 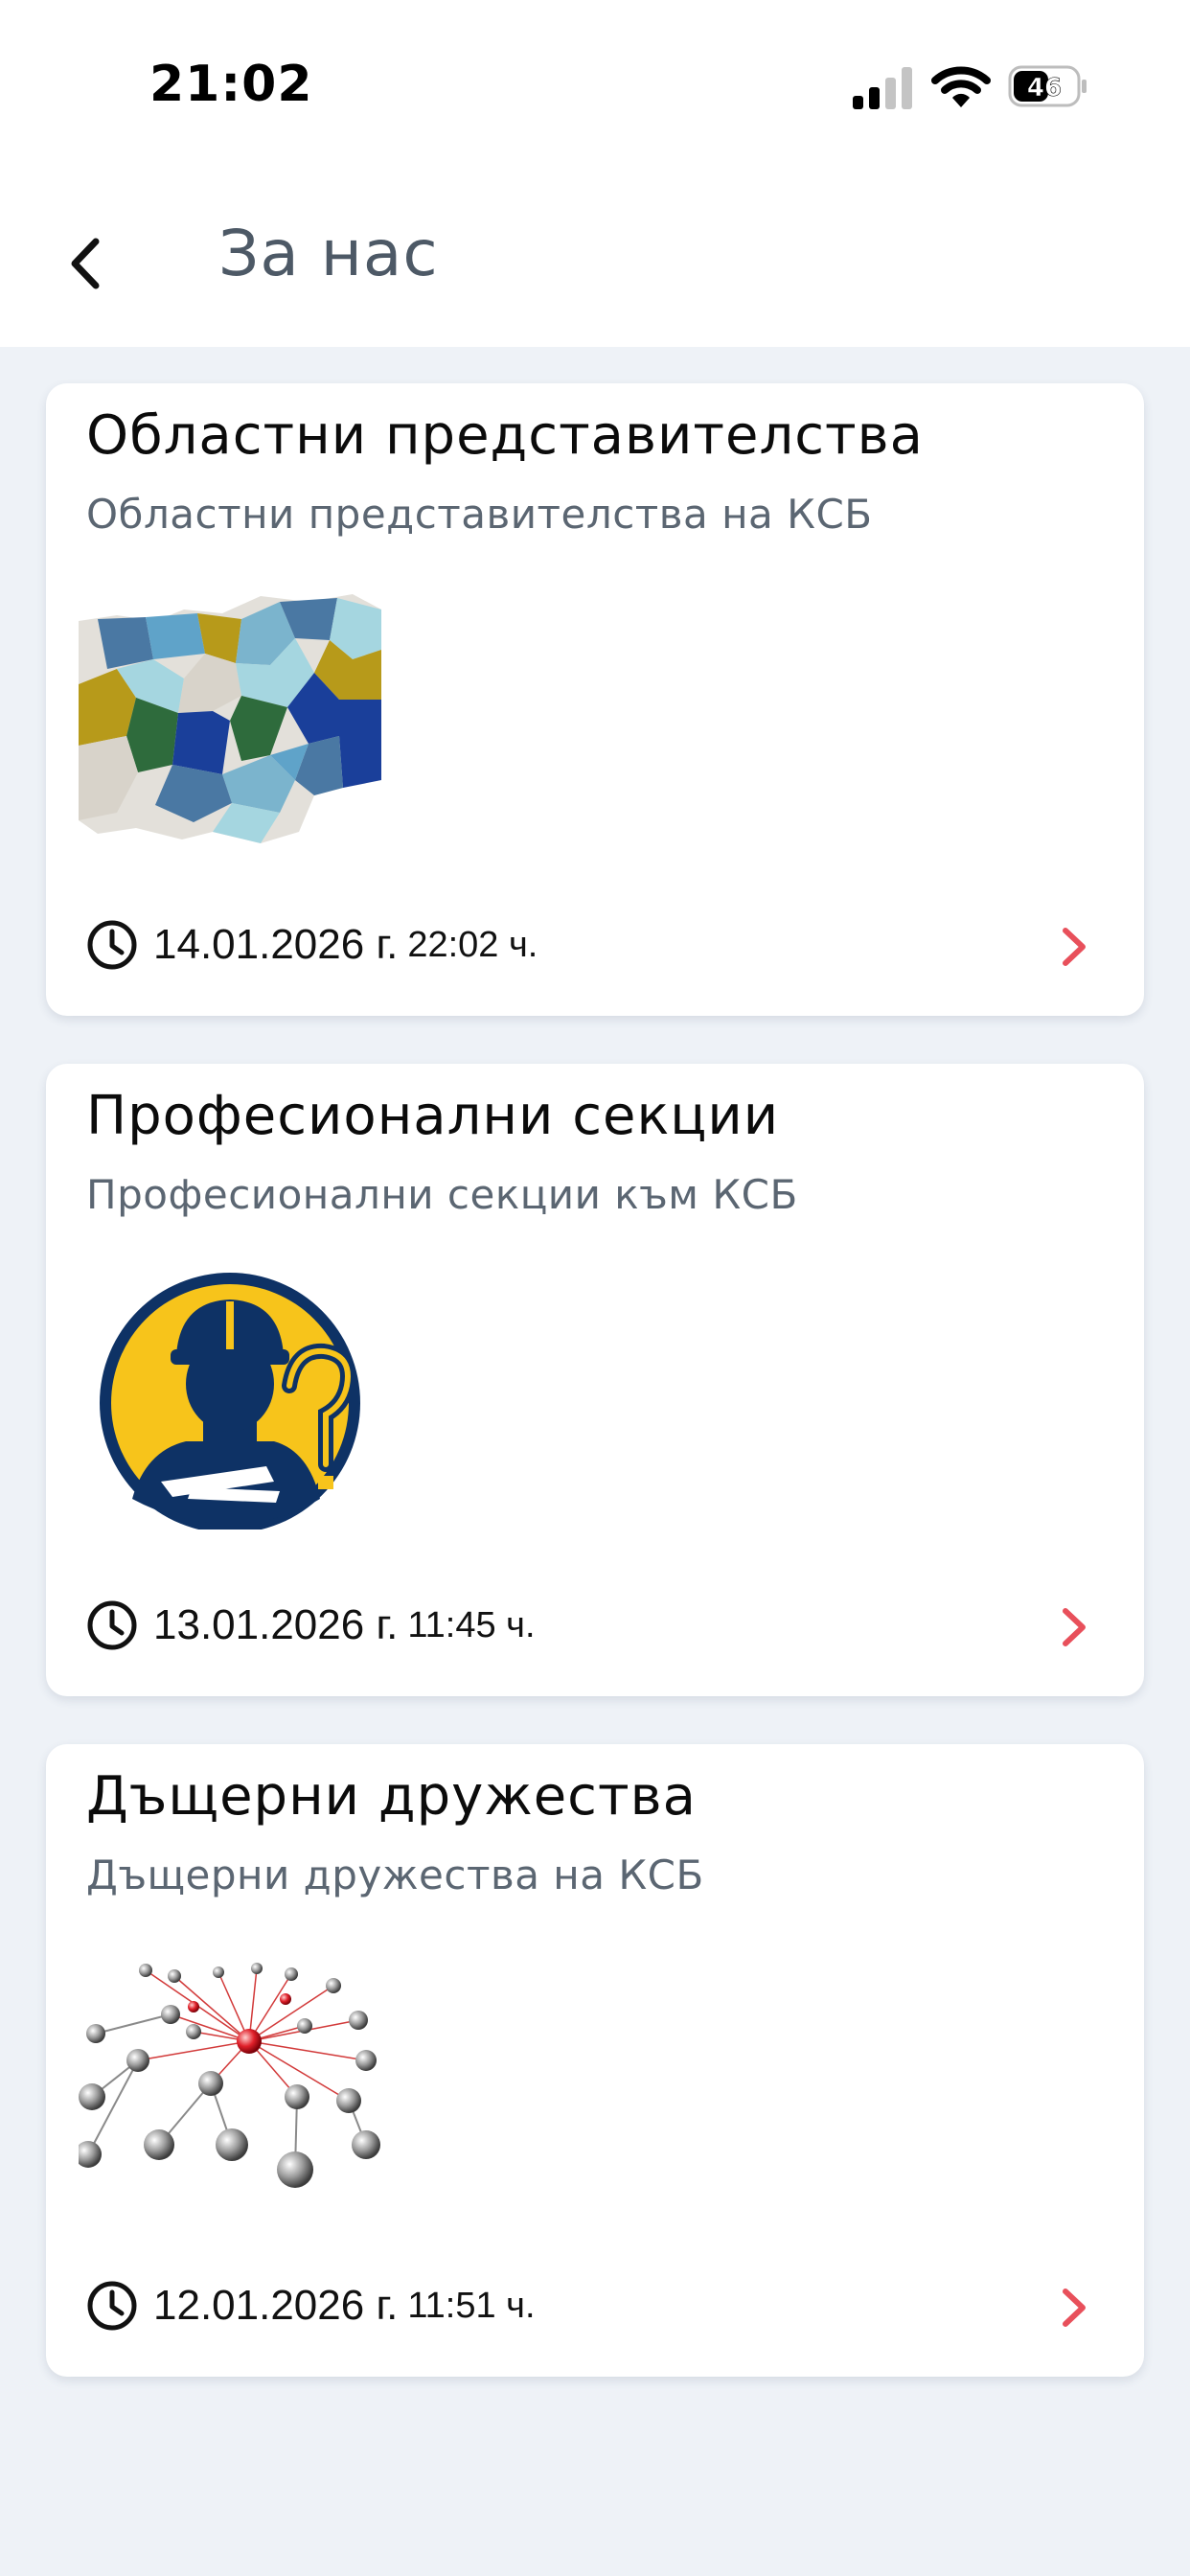 I want to click on header-bar: За нас, so click(x=595, y=264).